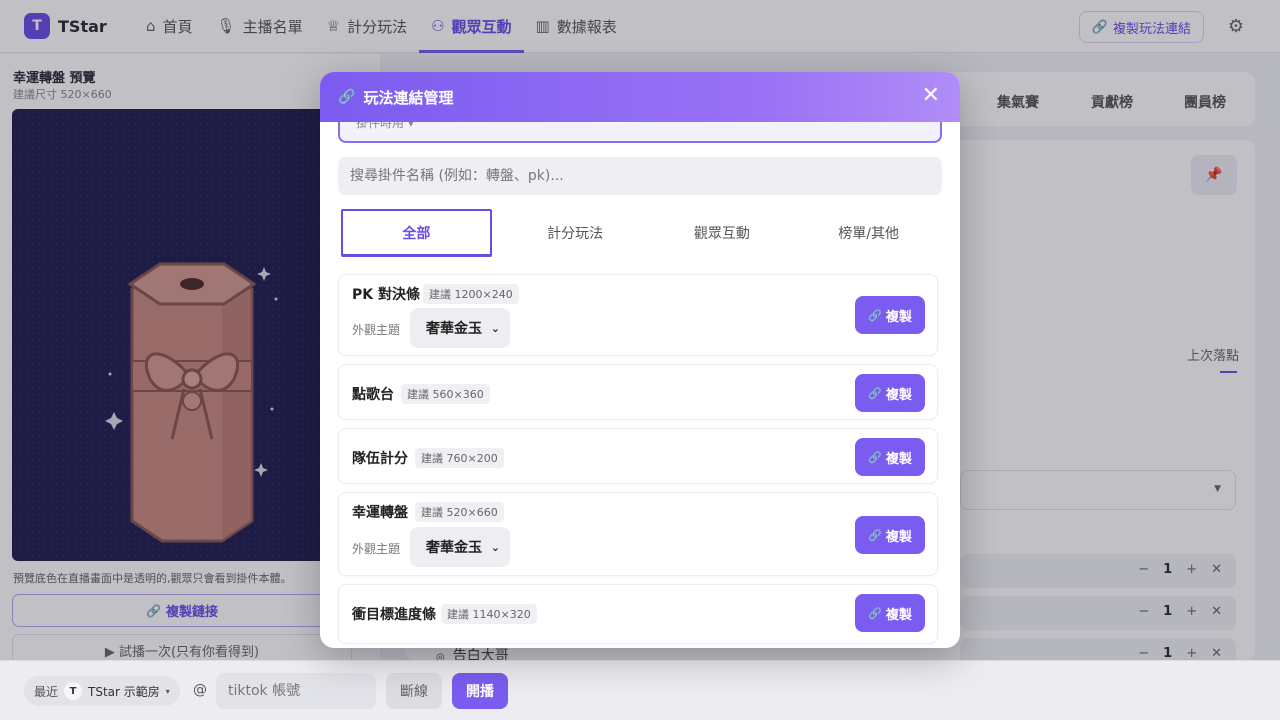 The width and height of the screenshot is (1280, 720). I want to click on widget-card: 衝目標進度條 建議 1140×320 🔗 複製, so click(638, 614).